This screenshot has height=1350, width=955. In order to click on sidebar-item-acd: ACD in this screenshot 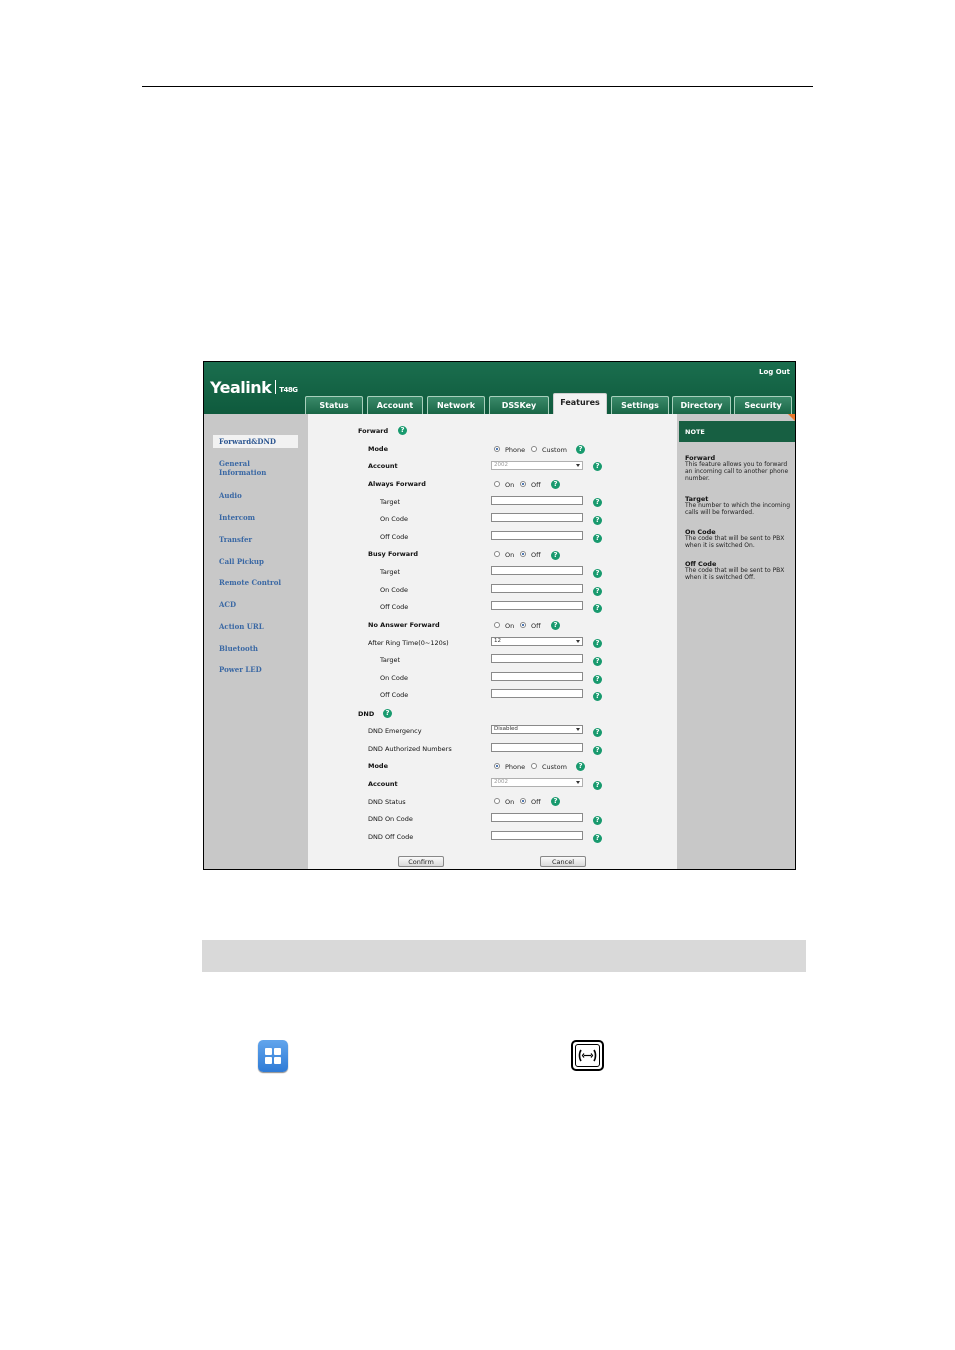, I will do `click(227, 604)`.